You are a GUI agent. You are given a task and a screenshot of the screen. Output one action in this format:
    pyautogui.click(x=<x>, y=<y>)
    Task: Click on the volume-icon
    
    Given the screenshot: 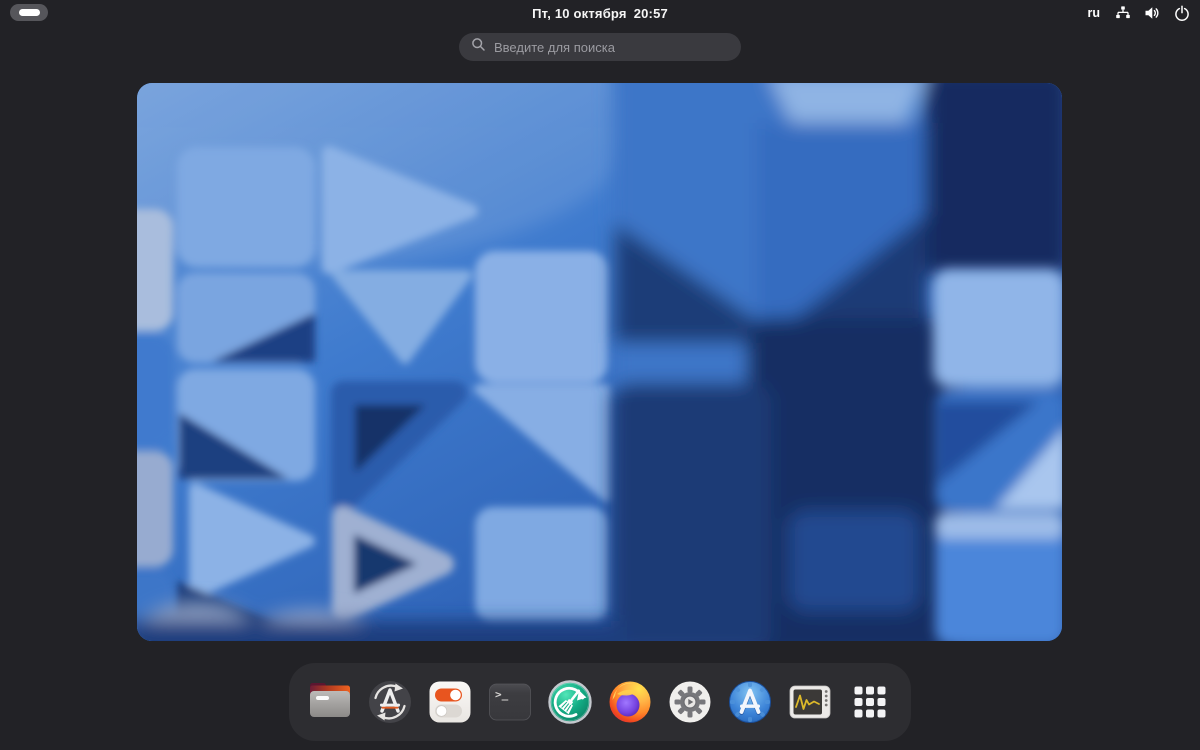 What is the action you would take?
    pyautogui.click(x=1152, y=13)
    